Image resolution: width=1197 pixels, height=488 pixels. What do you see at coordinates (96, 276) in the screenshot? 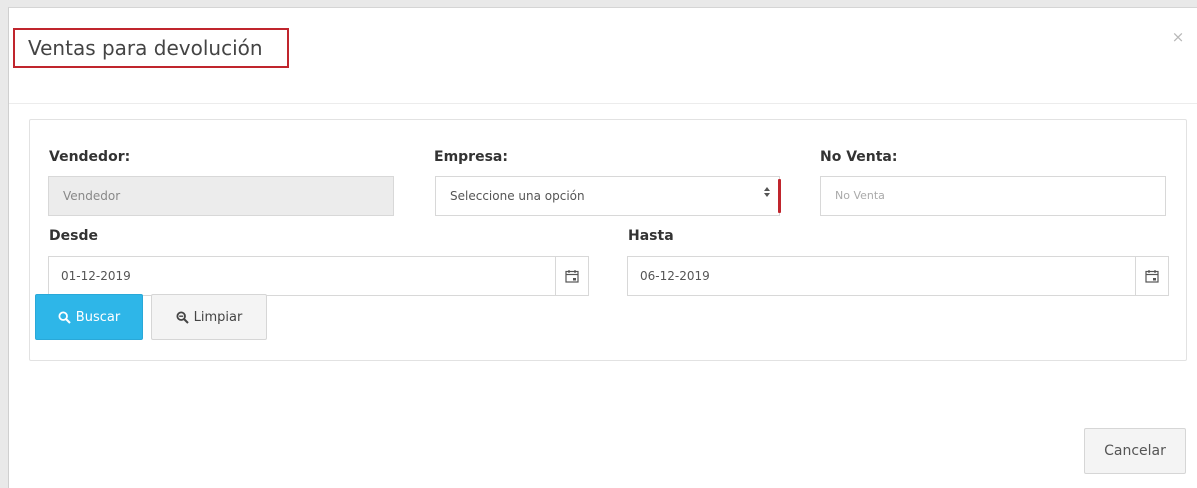
I see `desde-date-value: 01-12-2019` at bounding box center [96, 276].